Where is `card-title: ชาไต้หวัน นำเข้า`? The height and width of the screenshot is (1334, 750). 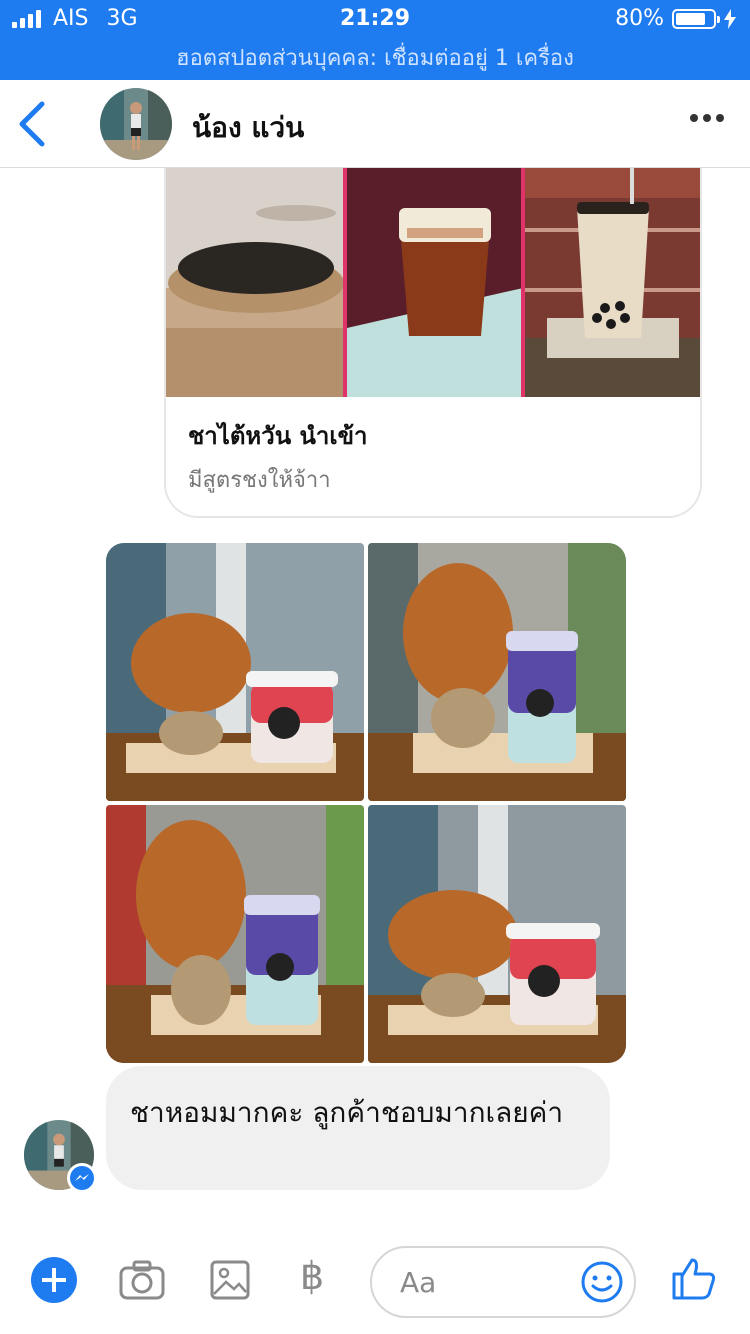 card-title: ชาไต้หวัน นำเข้า is located at coordinates (278, 436).